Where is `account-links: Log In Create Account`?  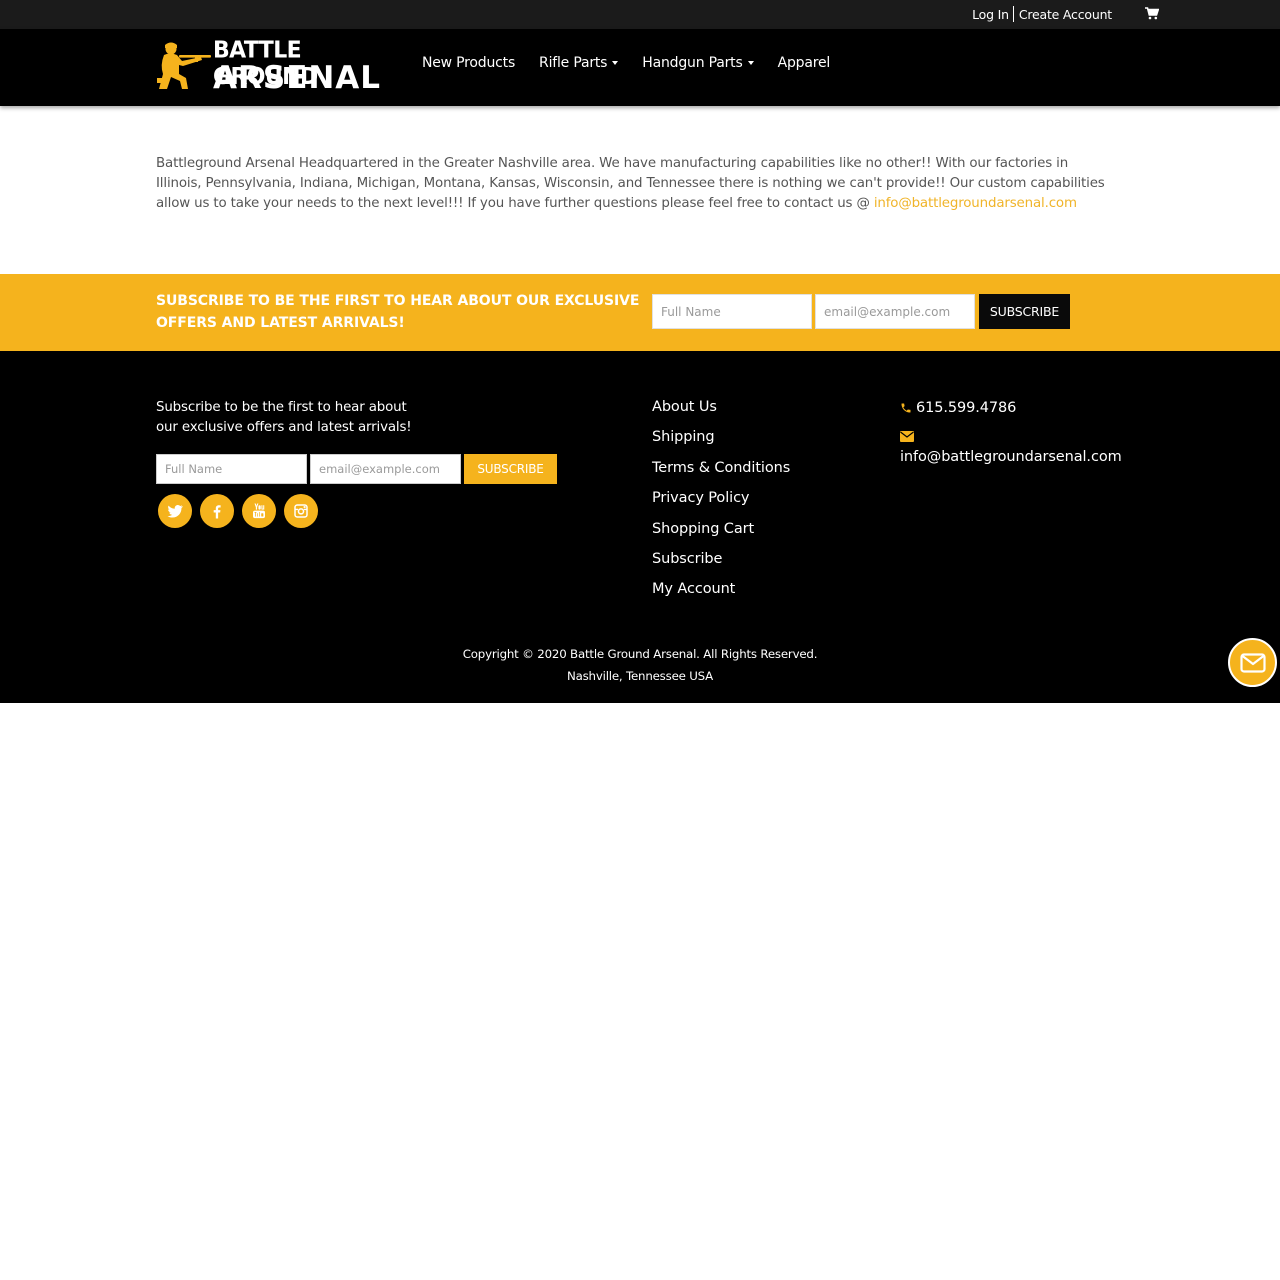 account-links: Log In Create Account is located at coordinates (1042, 14).